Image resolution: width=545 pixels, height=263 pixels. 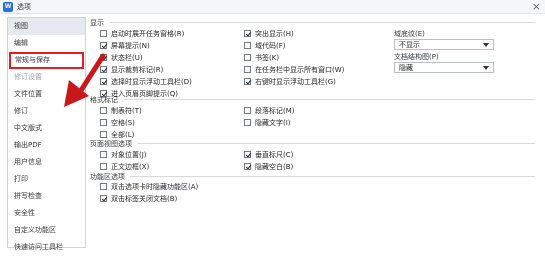 What do you see at coordinates (46, 77) in the screenshot?
I see `sidebar-item-revision-settings: 修订设置` at bounding box center [46, 77].